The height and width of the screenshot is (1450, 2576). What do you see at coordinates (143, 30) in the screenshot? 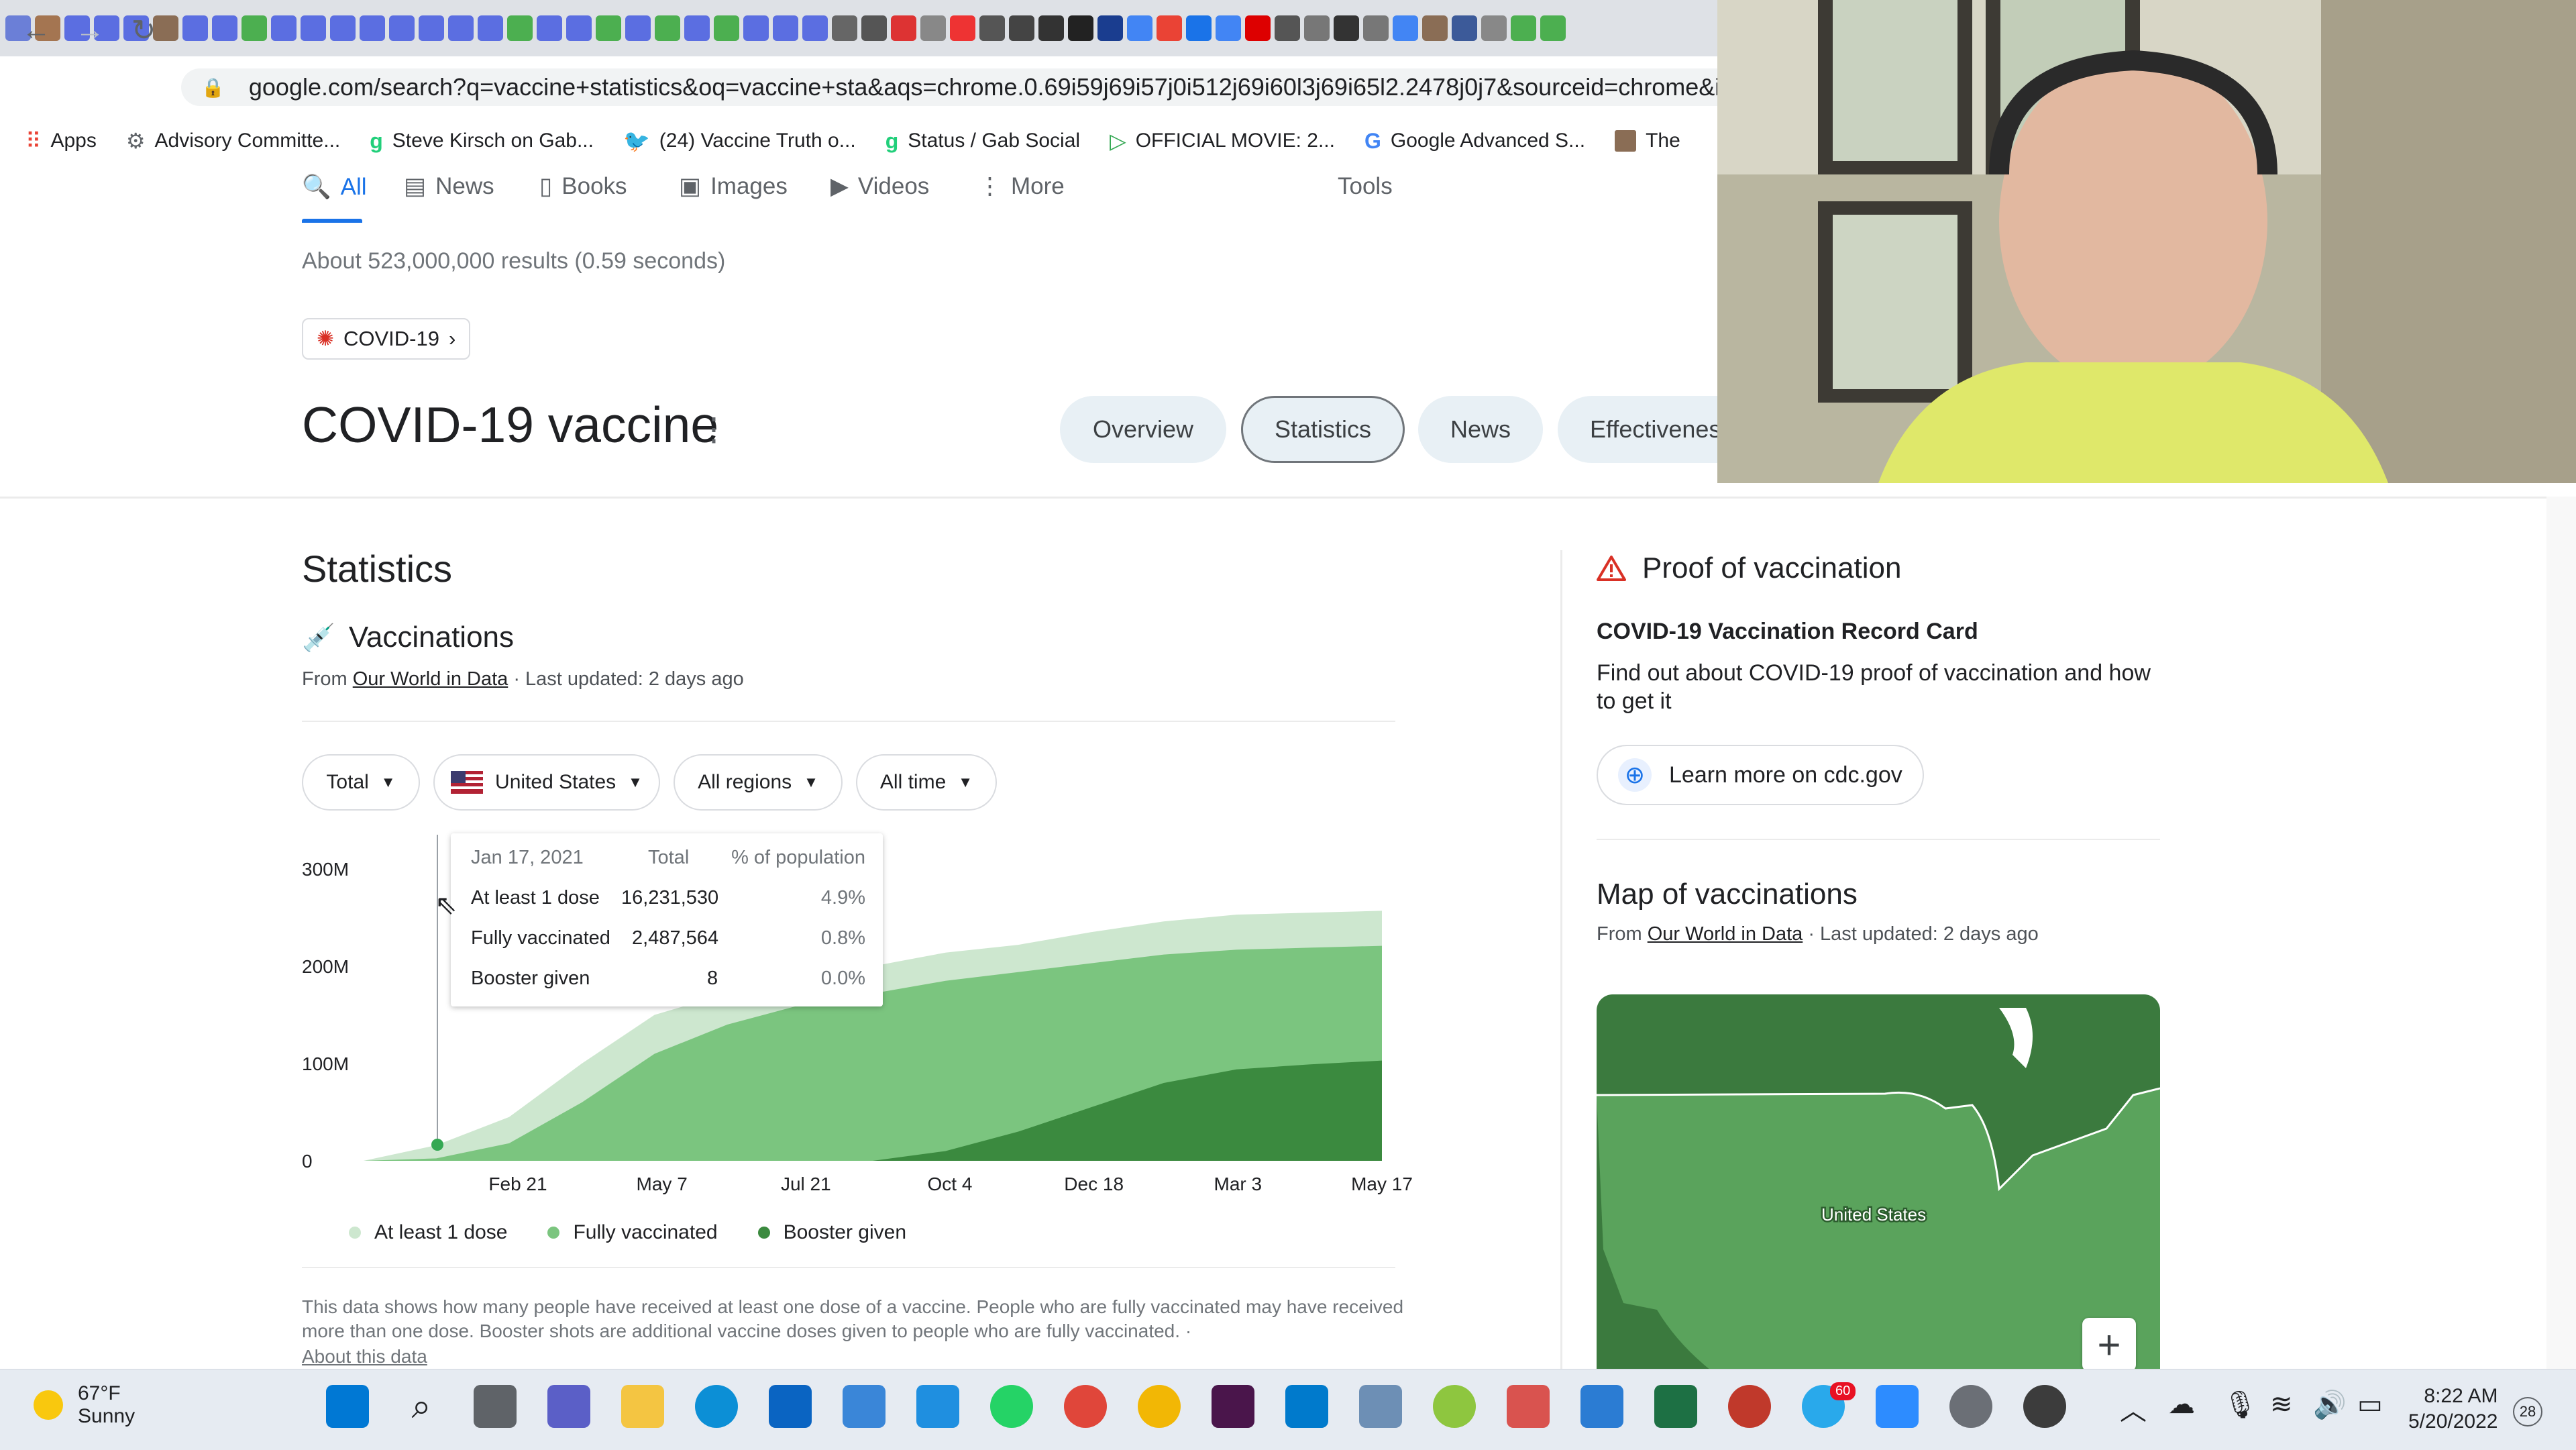
I see `reload-button: ↻` at bounding box center [143, 30].